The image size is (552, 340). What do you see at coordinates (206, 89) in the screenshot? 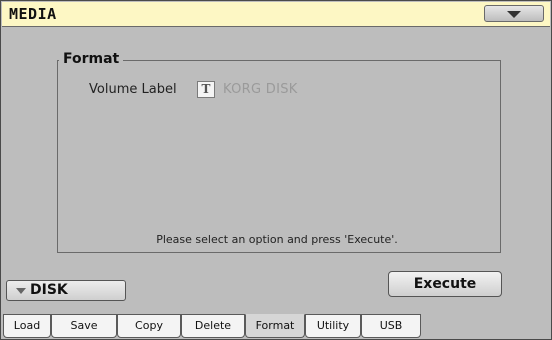
I see `text-edit-icon: T` at bounding box center [206, 89].